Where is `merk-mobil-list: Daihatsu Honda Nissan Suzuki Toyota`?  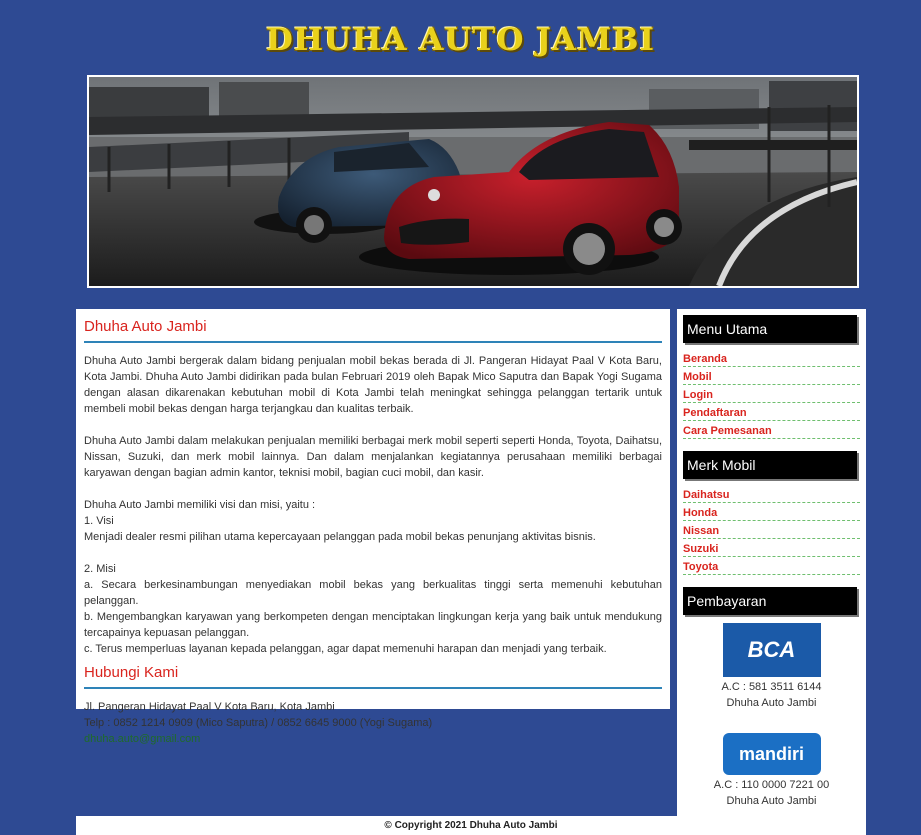 merk-mobil-list: Daihatsu Honda Nissan Suzuki Toyota is located at coordinates (771, 530).